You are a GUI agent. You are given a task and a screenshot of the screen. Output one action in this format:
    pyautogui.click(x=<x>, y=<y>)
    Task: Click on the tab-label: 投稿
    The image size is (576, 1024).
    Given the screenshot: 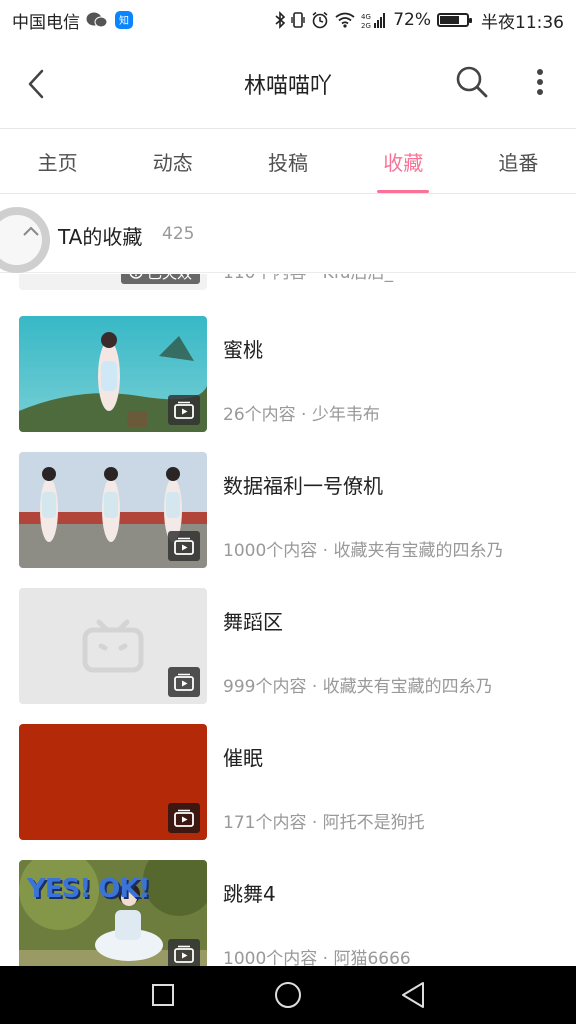 What is the action you would take?
    pyautogui.click(x=288, y=162)
    